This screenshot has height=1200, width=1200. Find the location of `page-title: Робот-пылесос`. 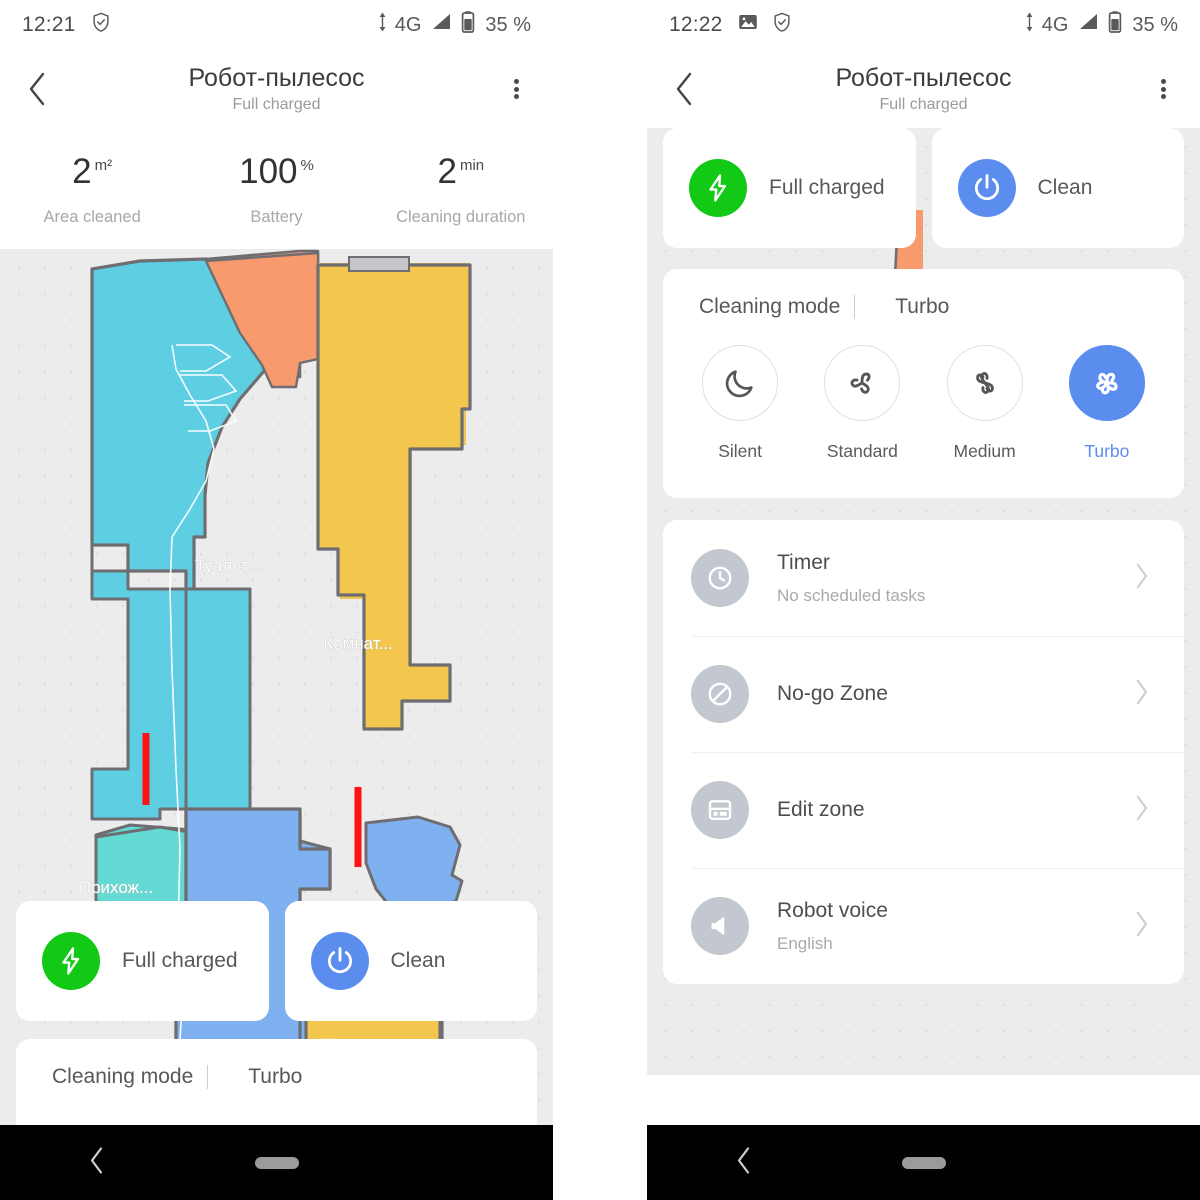

page-title: Робот-пылесос is located at coordinates (276, 78).